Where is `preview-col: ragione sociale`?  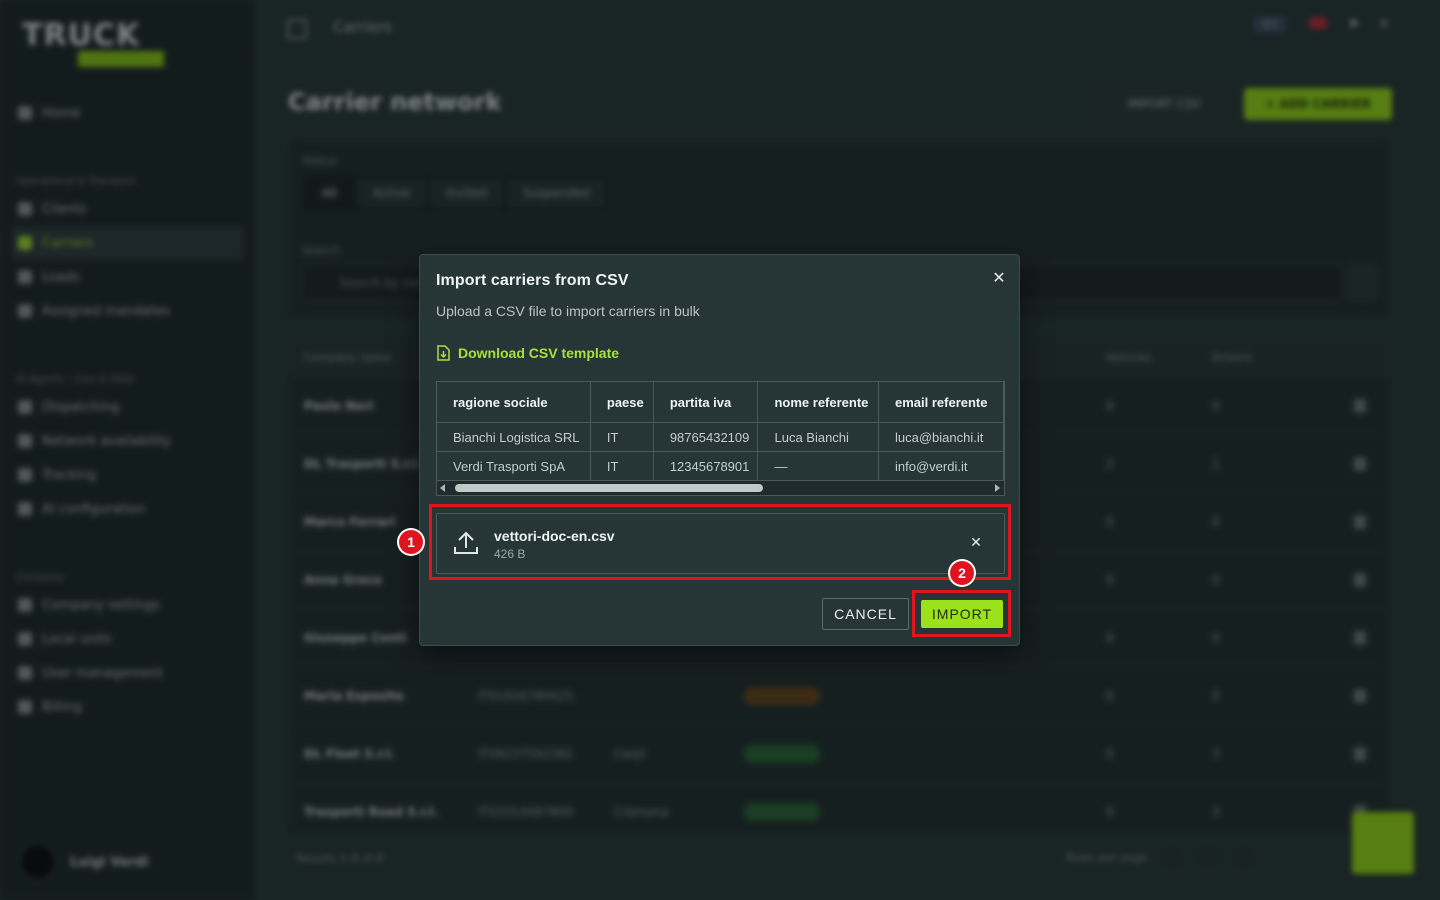
preview-col: ragione sociale is located at coordinates (514, 402).